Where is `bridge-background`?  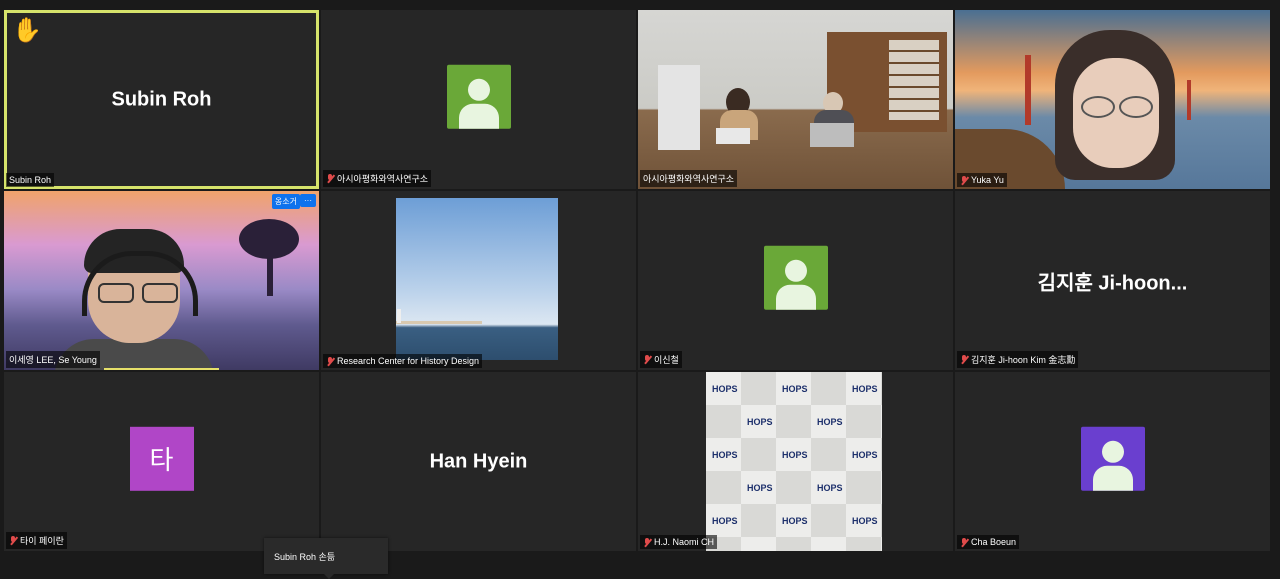 bridge-background is located at coordinates (1112, 99).